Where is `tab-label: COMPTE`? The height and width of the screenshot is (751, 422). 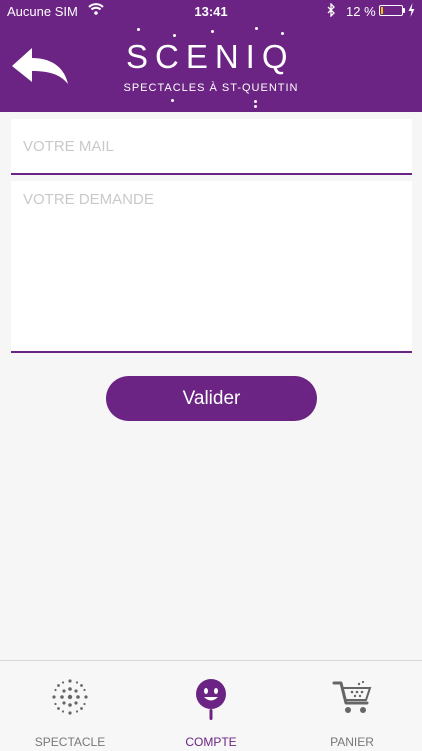 tab-label: COMPTE is located at coordinates (211, 742).